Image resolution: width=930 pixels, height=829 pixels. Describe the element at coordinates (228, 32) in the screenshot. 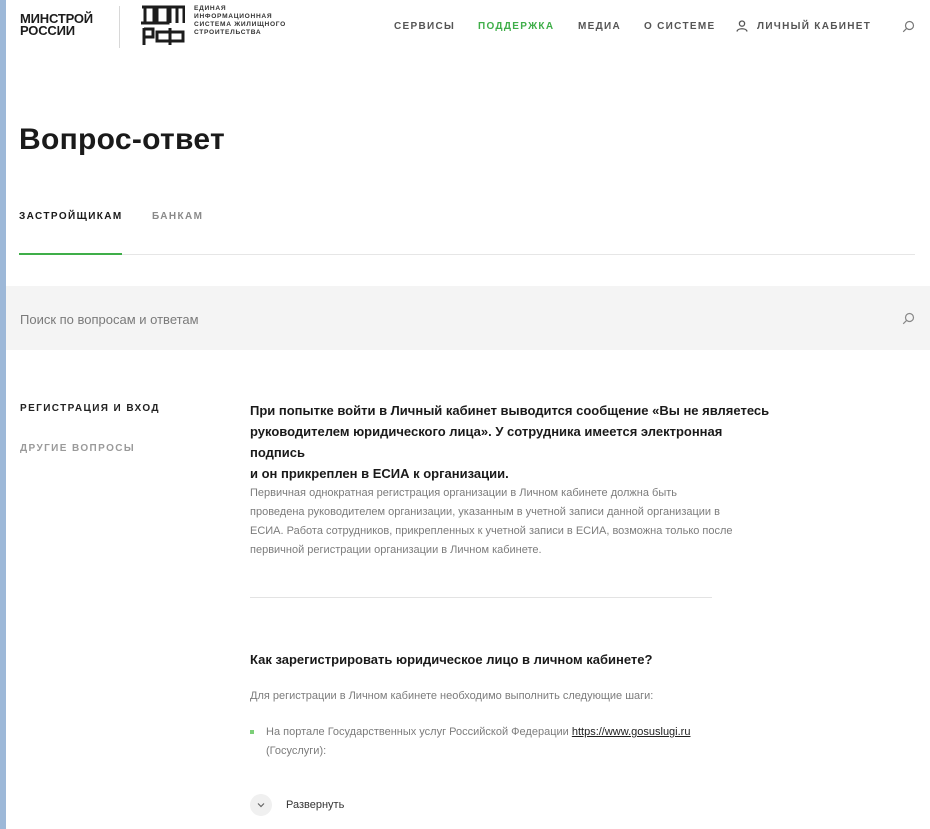

I see `dom-text-line-4: СТРОИТЕЛЬСТВА` at that location.